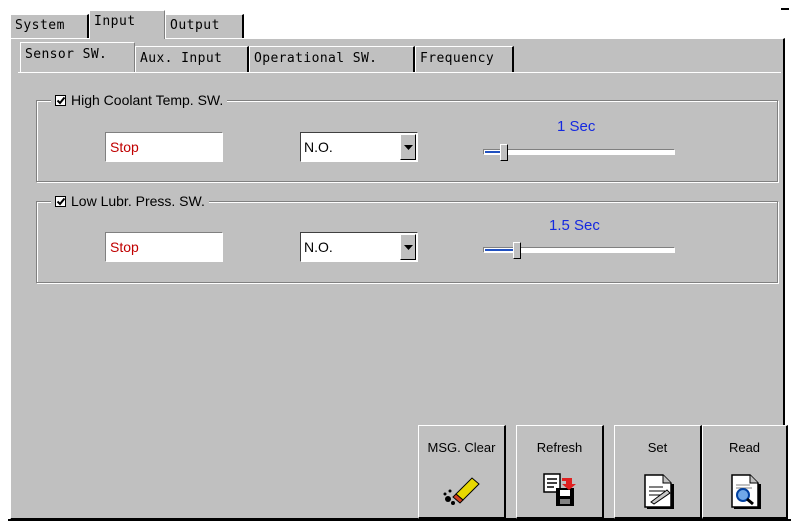  Describe the element at coordinates (657, 447) in the screenshot. I see `set-label: Set` at that location.